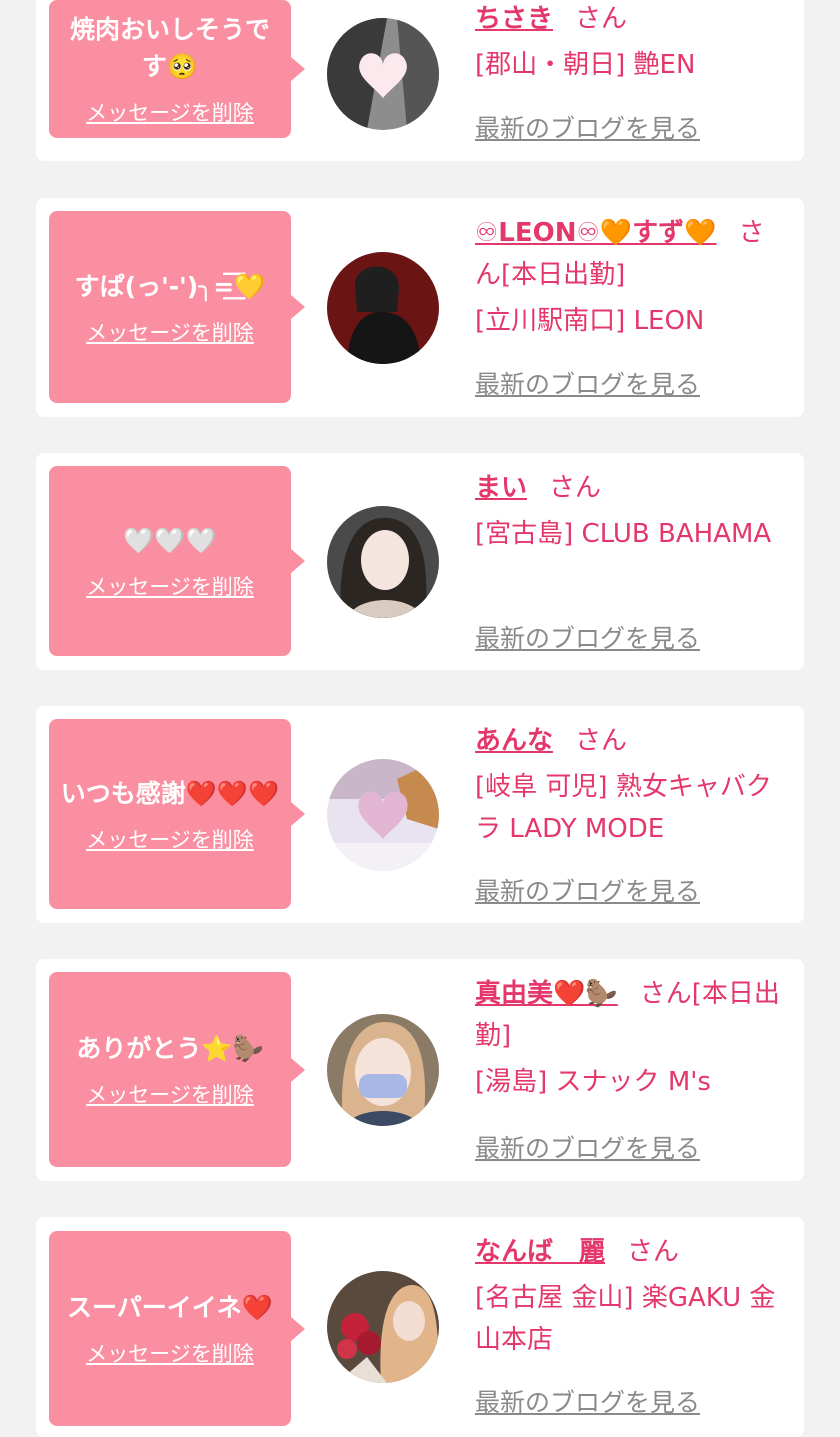 The image size is (840, 1437). What do you see at coordinates (623, 808) in the screenshot?
I see `shop-label: [岐阜 可児] 熟女キャバクラ LADY MODE` at bounding box center [623, 808].